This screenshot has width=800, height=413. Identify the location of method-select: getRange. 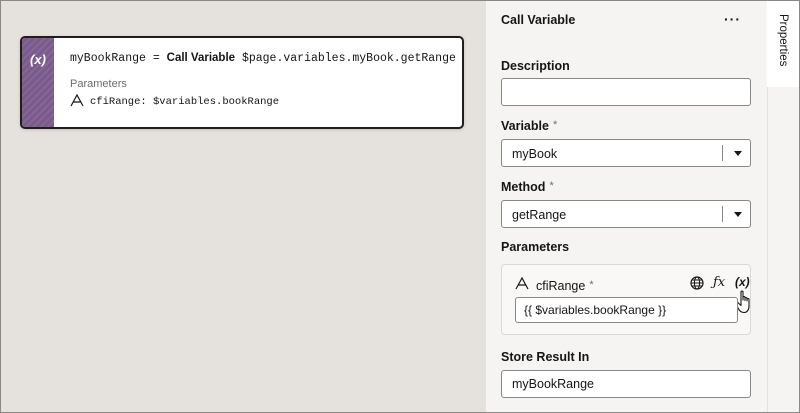
(626, 214).